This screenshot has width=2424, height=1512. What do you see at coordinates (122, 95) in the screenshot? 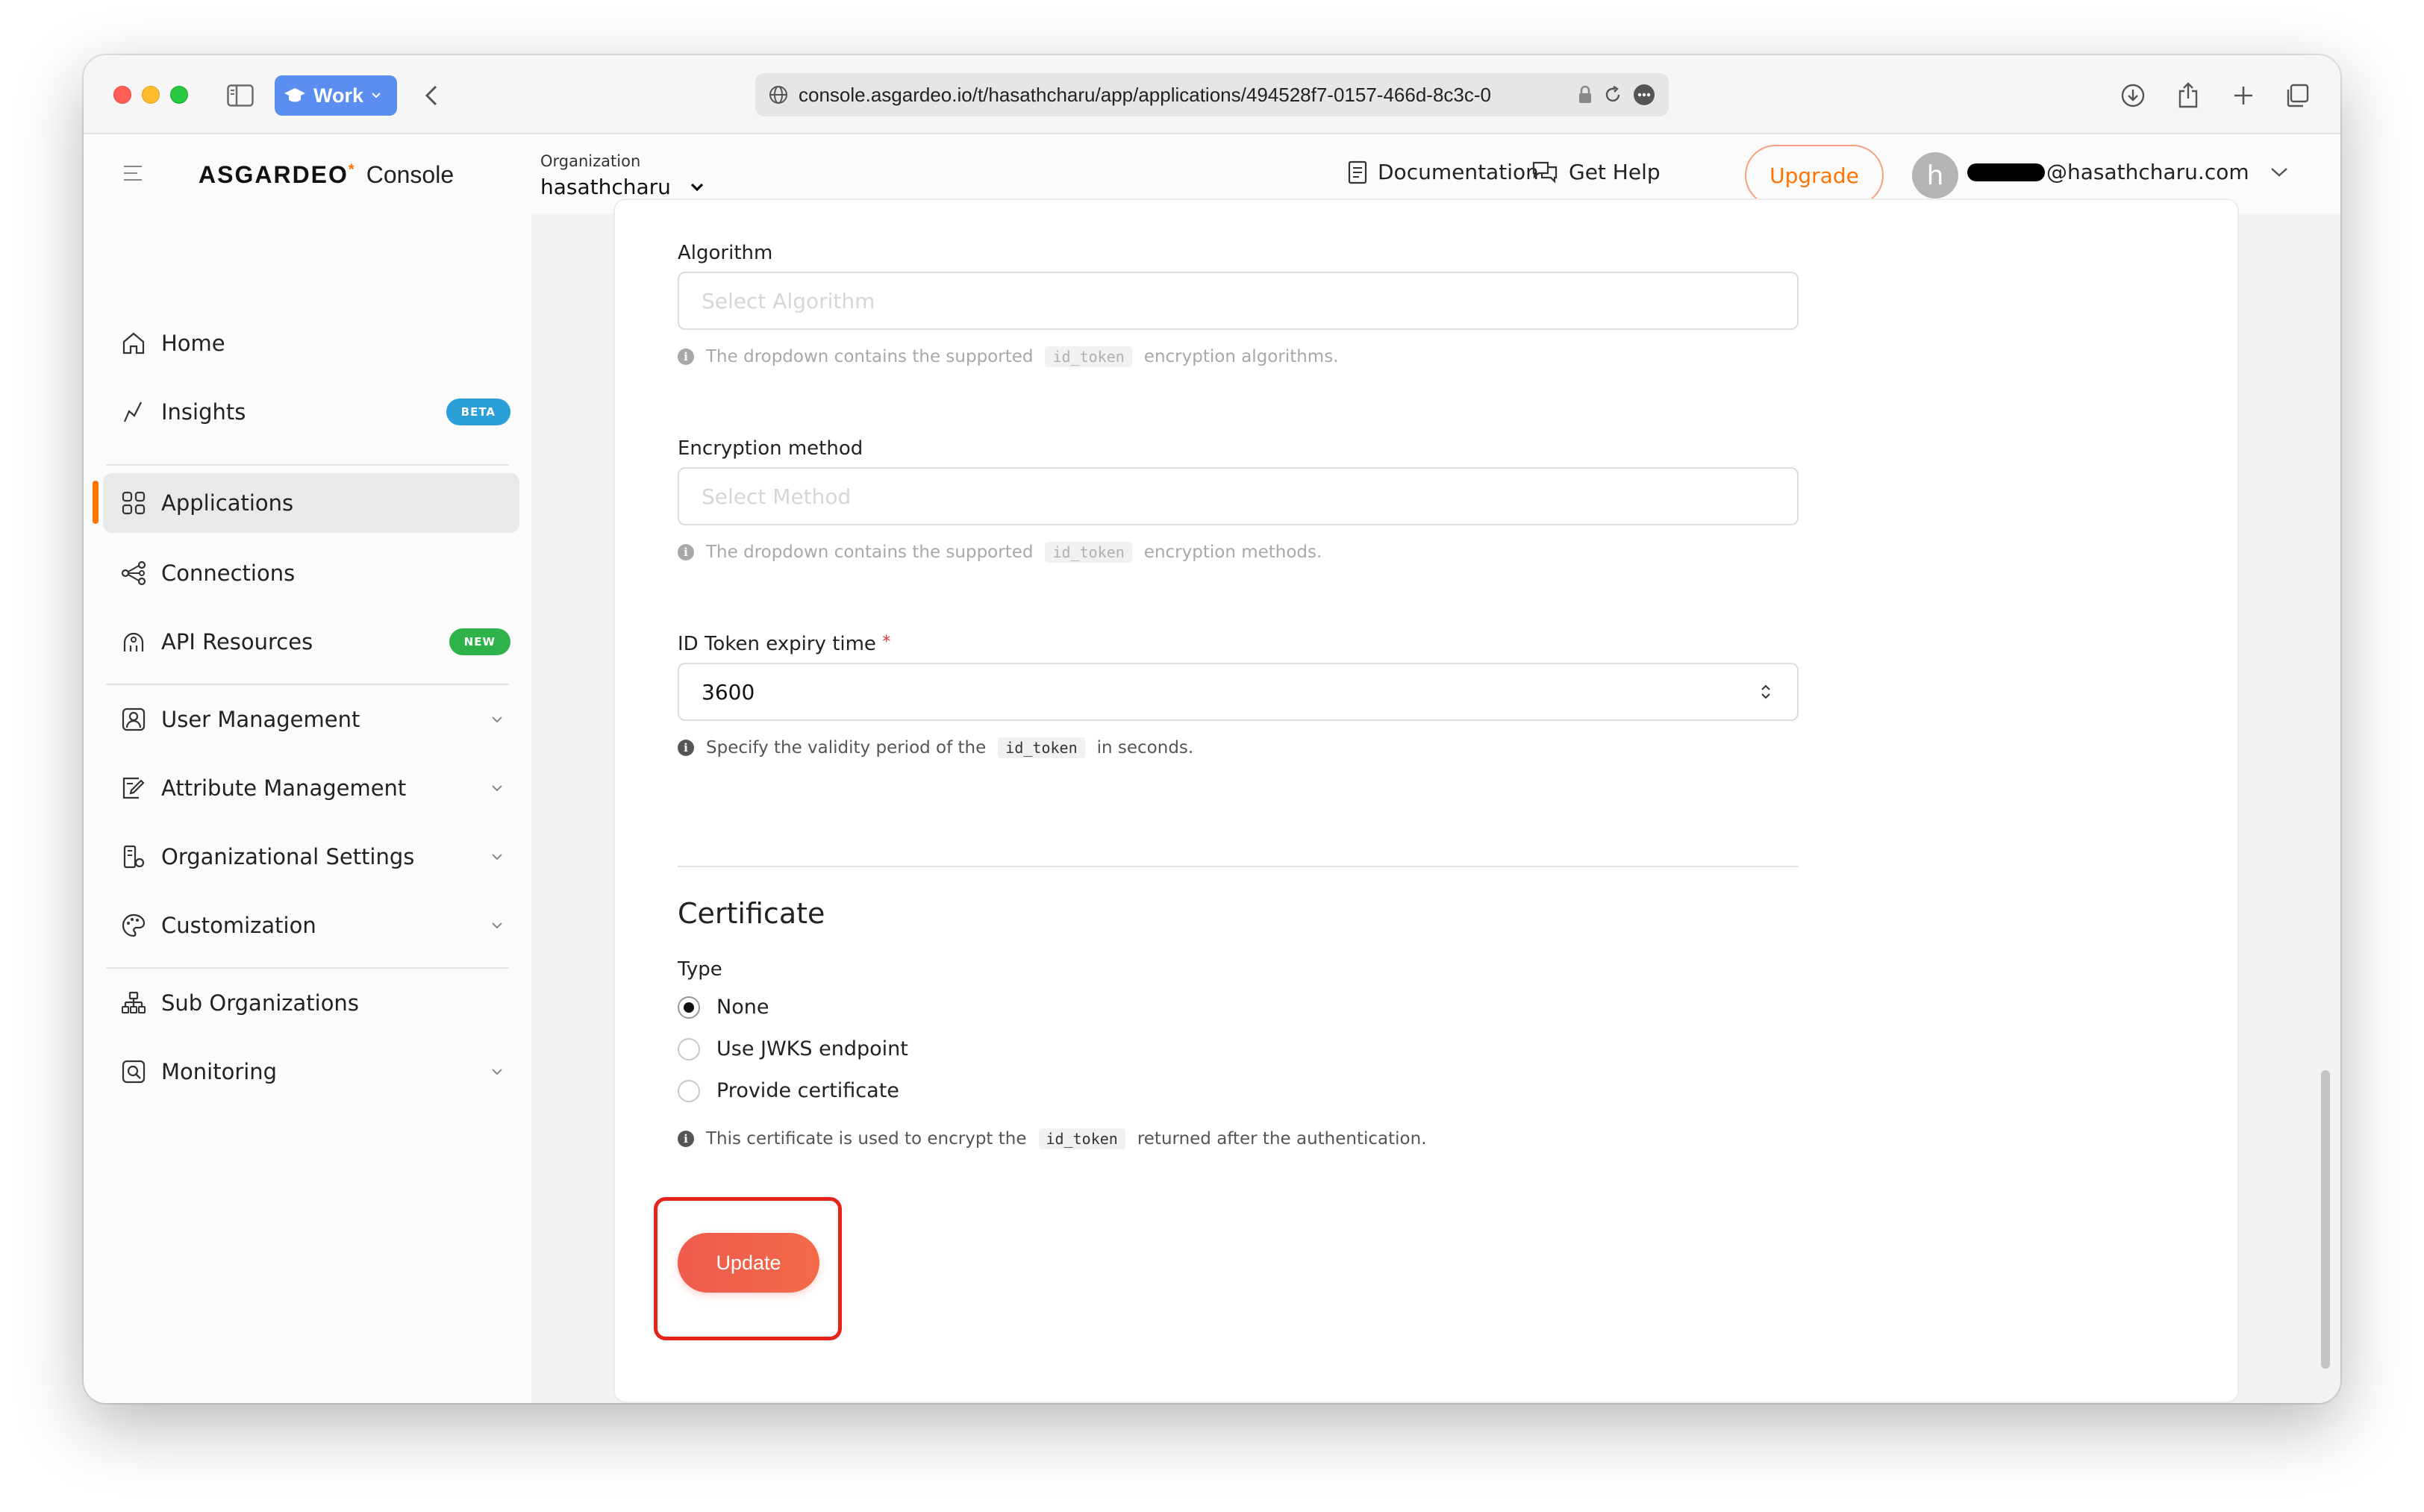
I see `close-window-button` at bounding box center [122, 95].